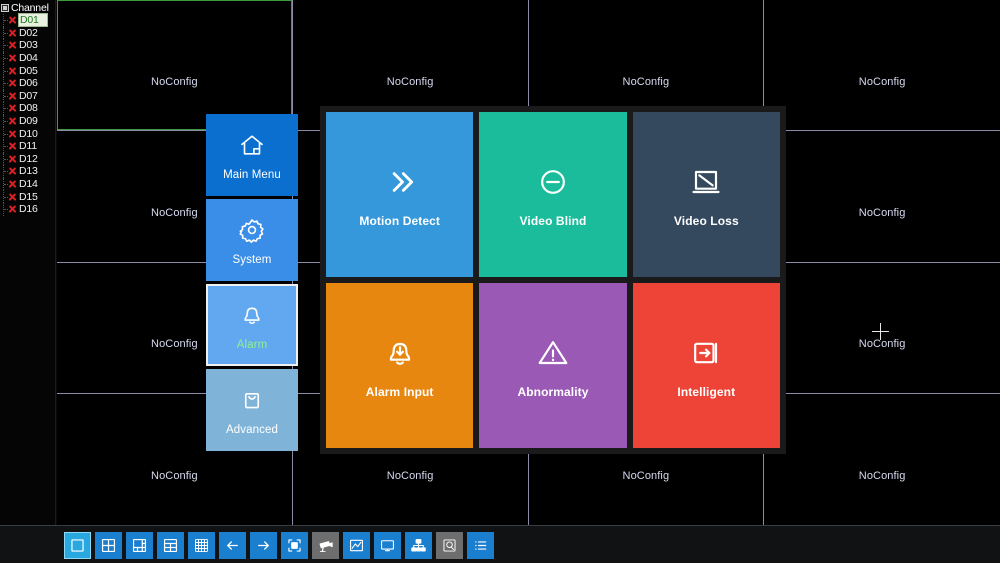 Image resolution: width=1000 pixels, height=563 pixels. What do you see at coordinates (252, 429) in the screenshot?
I see `main-menu-item-label: Advanced` at bounding box center [252, 429].